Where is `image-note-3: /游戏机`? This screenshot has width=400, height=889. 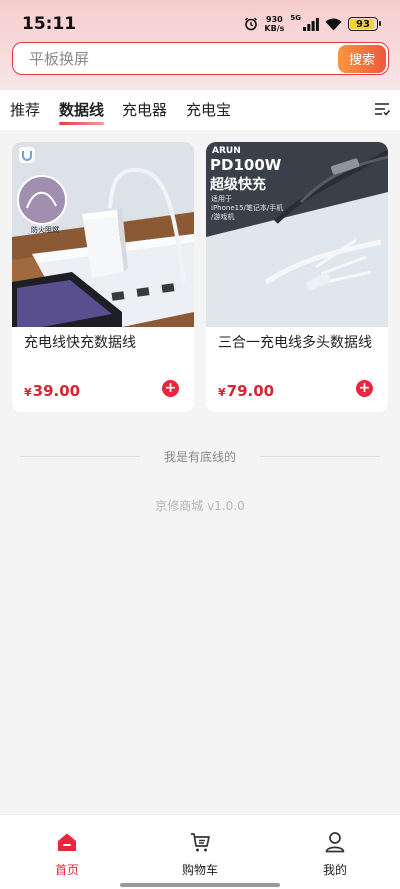
image-note-3: /游戏机 is located at coordinates (223, 217).